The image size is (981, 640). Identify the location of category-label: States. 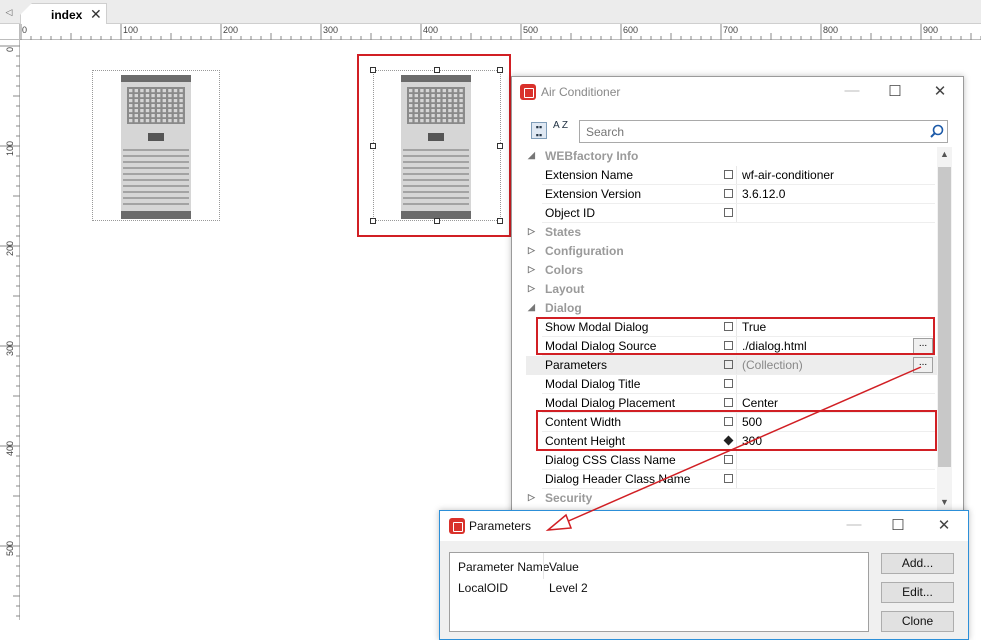
(563, 232).